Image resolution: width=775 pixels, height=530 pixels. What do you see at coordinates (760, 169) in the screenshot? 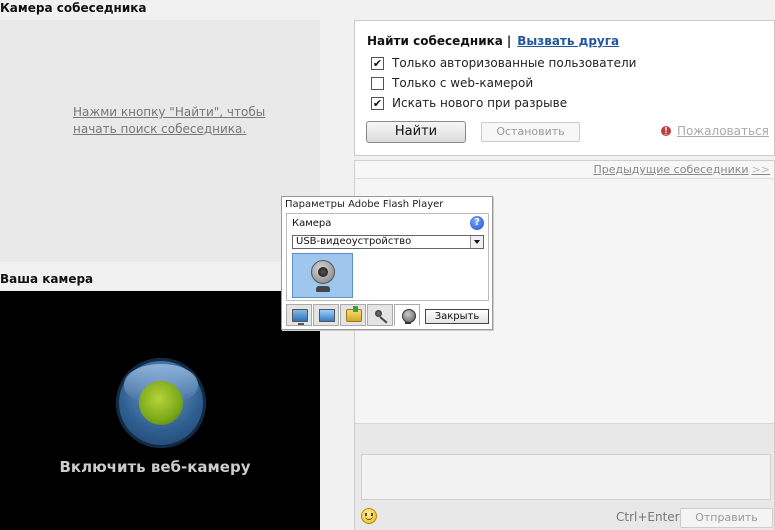
I see `double-chevron-right-icon: >>` at bounding box center [760, 169].